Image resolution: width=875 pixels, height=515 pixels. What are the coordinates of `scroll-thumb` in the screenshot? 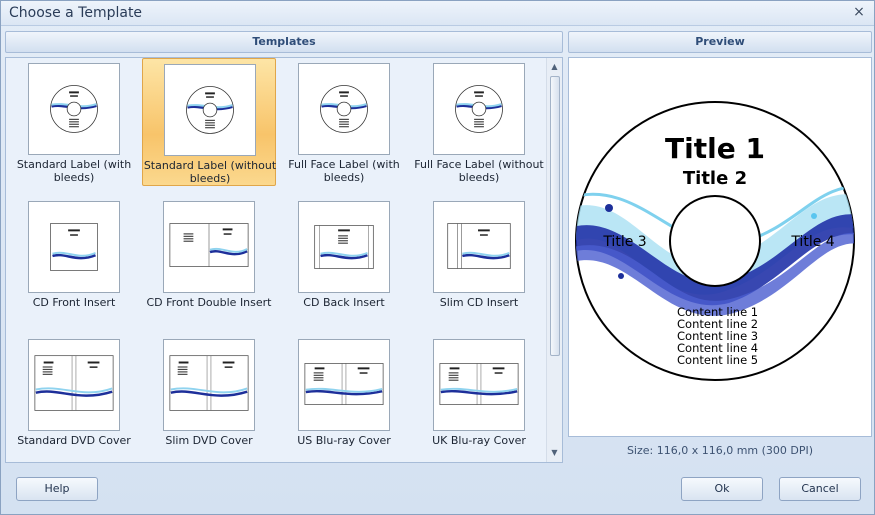 It's located at (555, 216).